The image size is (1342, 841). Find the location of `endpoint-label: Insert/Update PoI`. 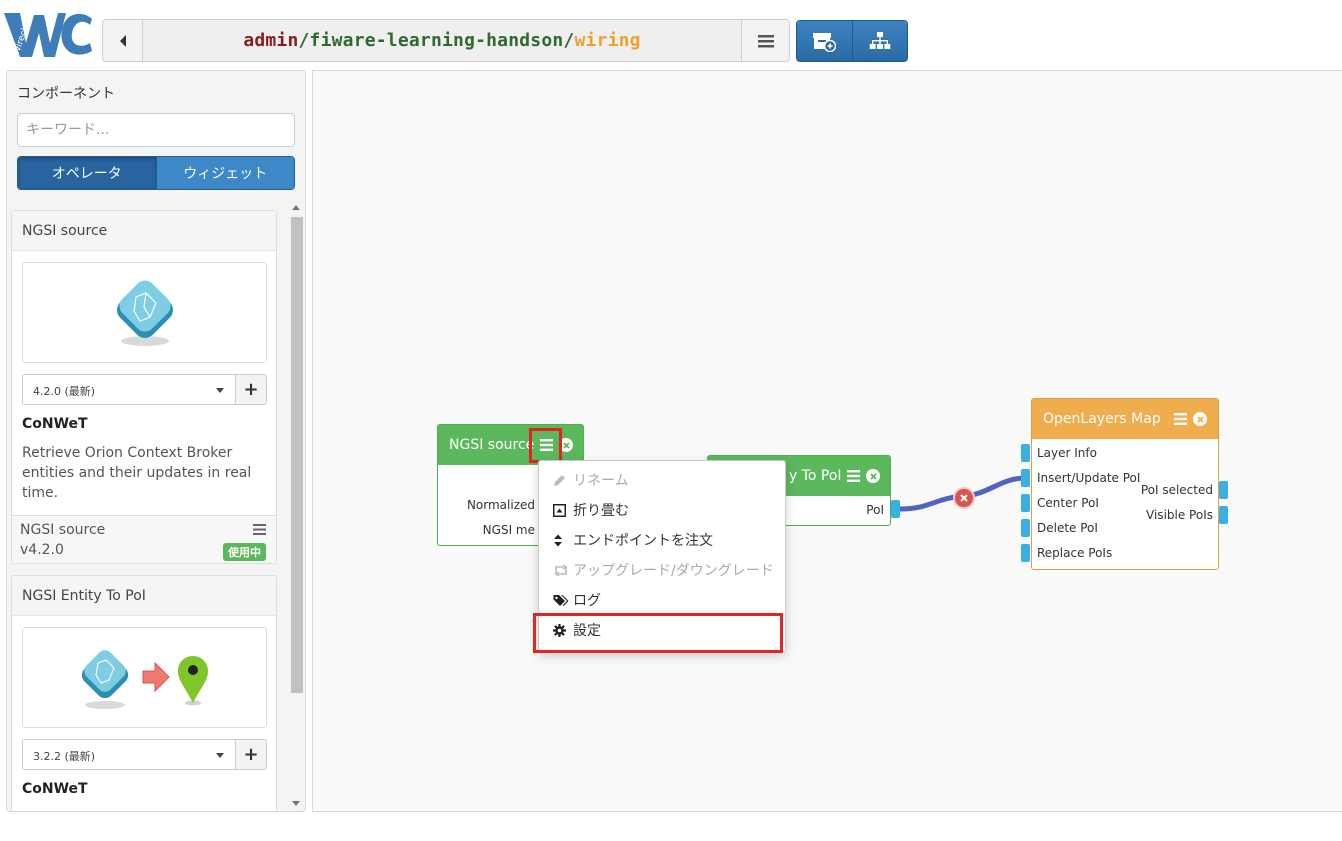

endpoint-label: Insert/Update PoI is located at coordinates (1089, 478).